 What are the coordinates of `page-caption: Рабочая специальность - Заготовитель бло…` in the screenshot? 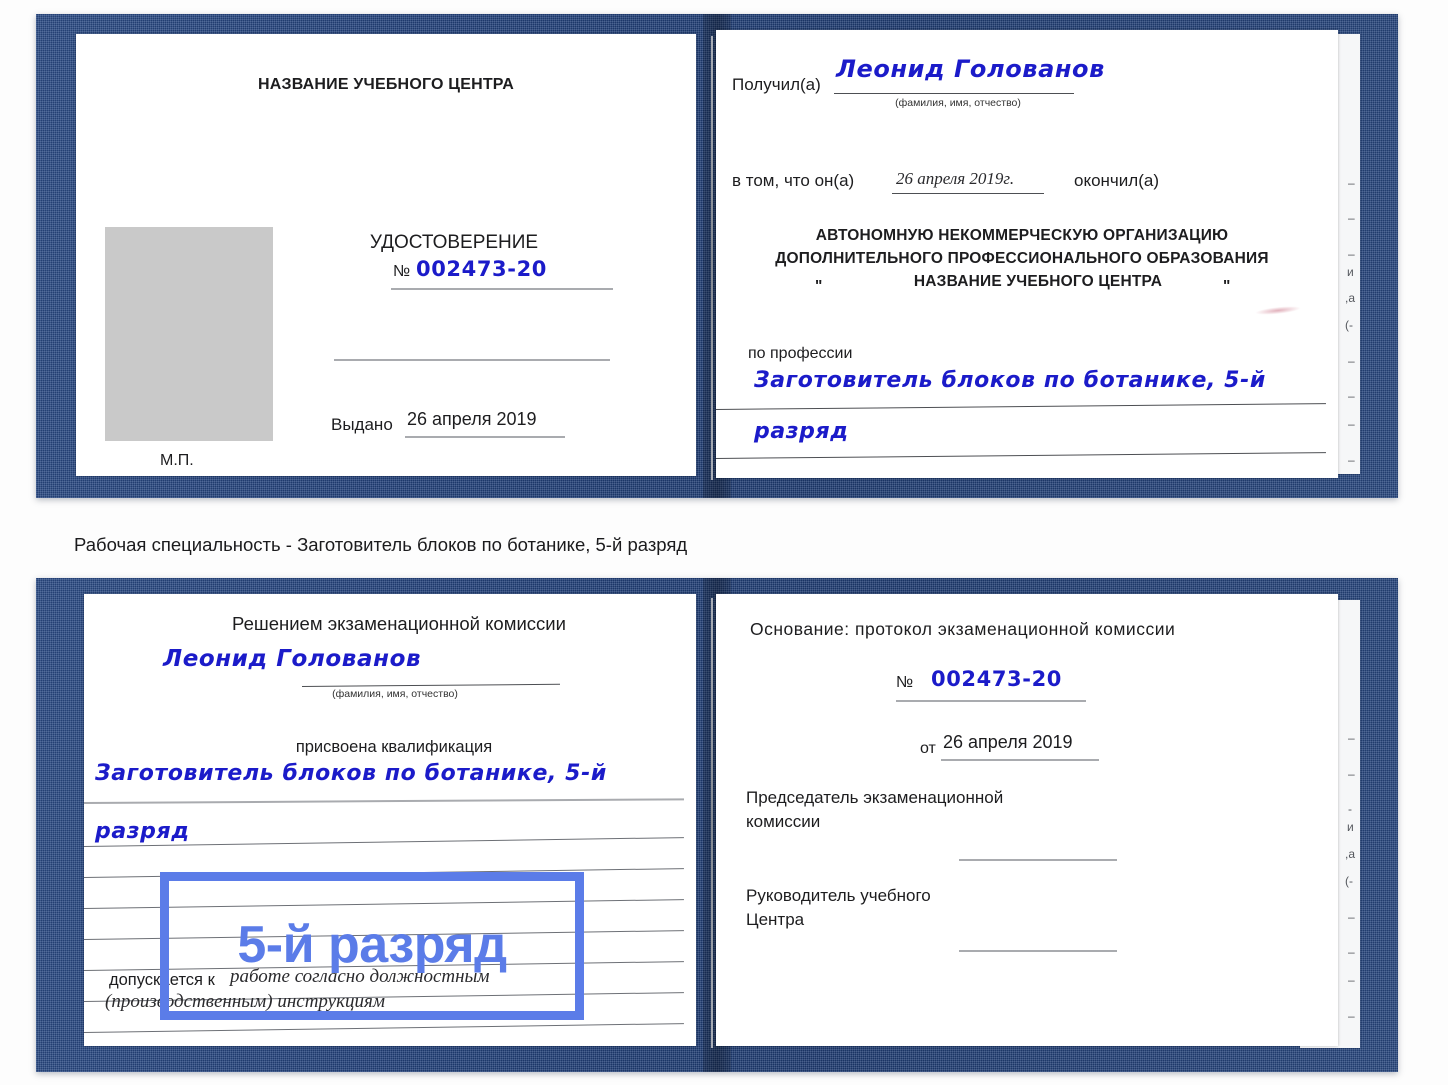 It's located at (381, 544).